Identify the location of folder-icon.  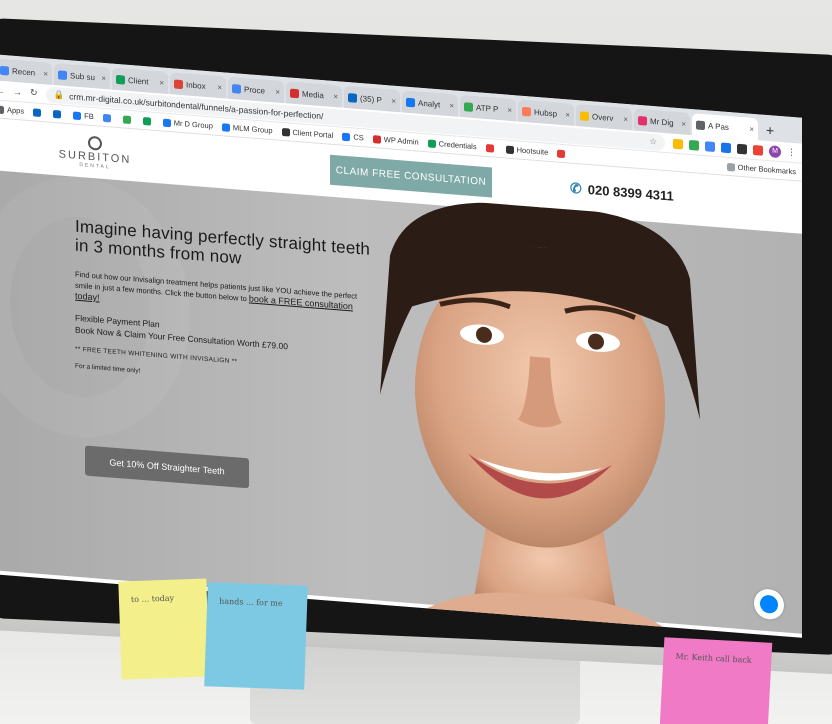
(730, 167).